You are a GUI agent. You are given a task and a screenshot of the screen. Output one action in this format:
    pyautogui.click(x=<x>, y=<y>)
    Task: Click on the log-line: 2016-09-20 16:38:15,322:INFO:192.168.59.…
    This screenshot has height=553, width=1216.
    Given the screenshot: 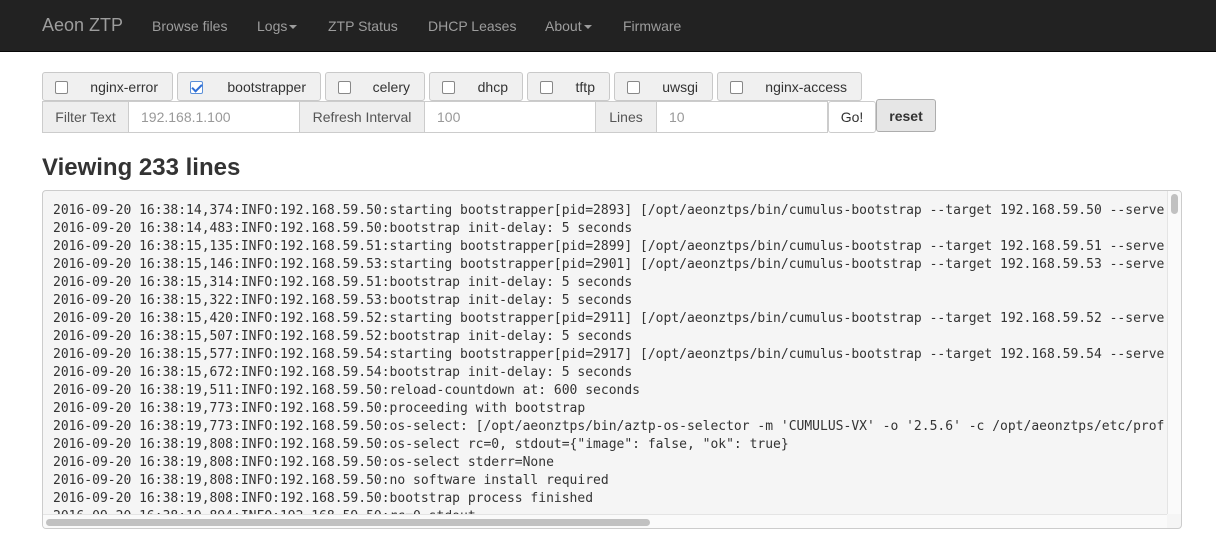 What is the action you would take?
    pyautogui.click(x=343, y=300)
    